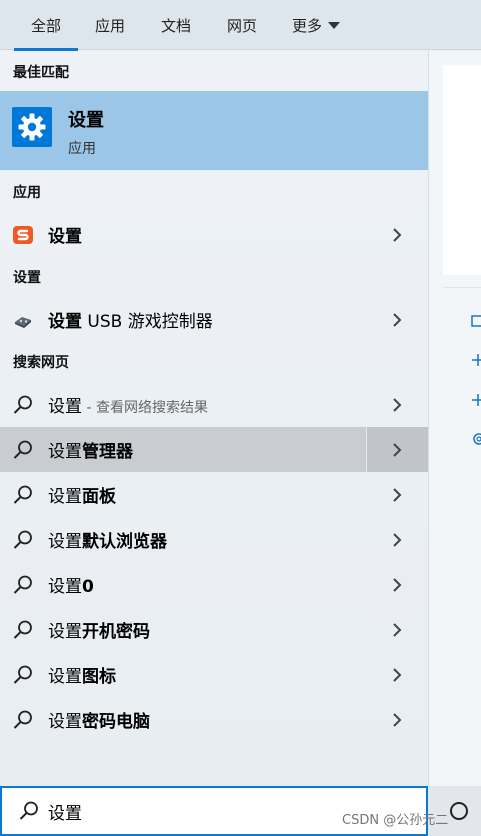 The image size is (481, 836). Describe the element at coordinates (41, 73) in the screenshot. I see `best-match-header: 最佳匹配` at that location.